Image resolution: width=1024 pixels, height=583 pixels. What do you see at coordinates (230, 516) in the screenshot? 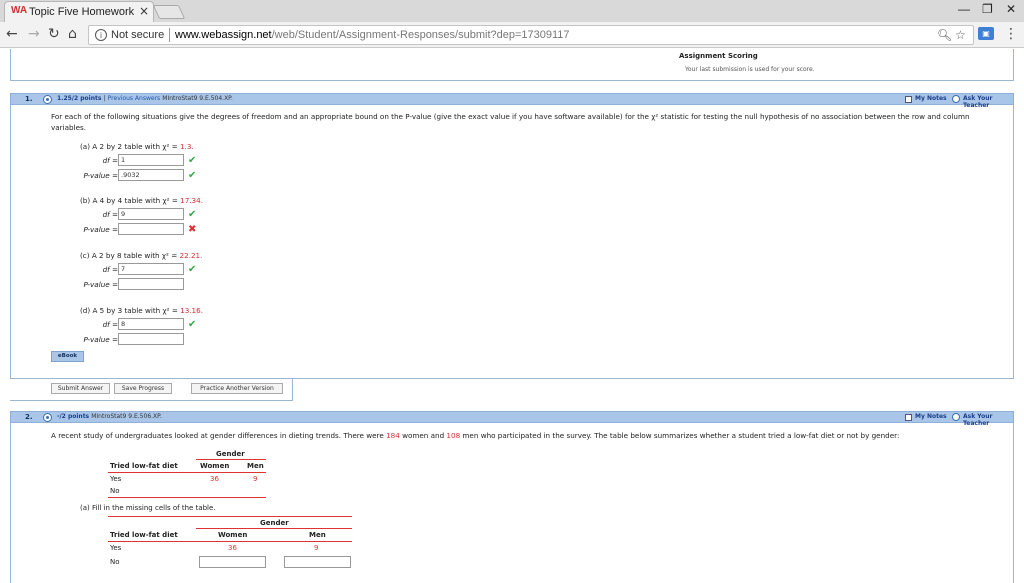
I see `table2-top-rule` at bounding box center [230, 516].